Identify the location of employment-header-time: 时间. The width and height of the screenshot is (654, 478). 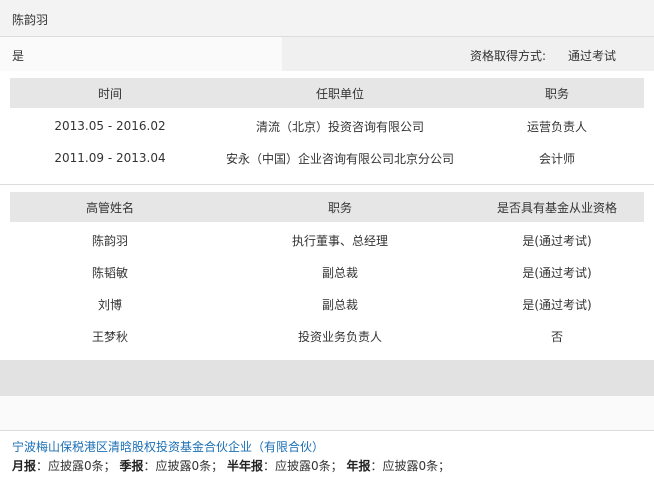
(109, 93).